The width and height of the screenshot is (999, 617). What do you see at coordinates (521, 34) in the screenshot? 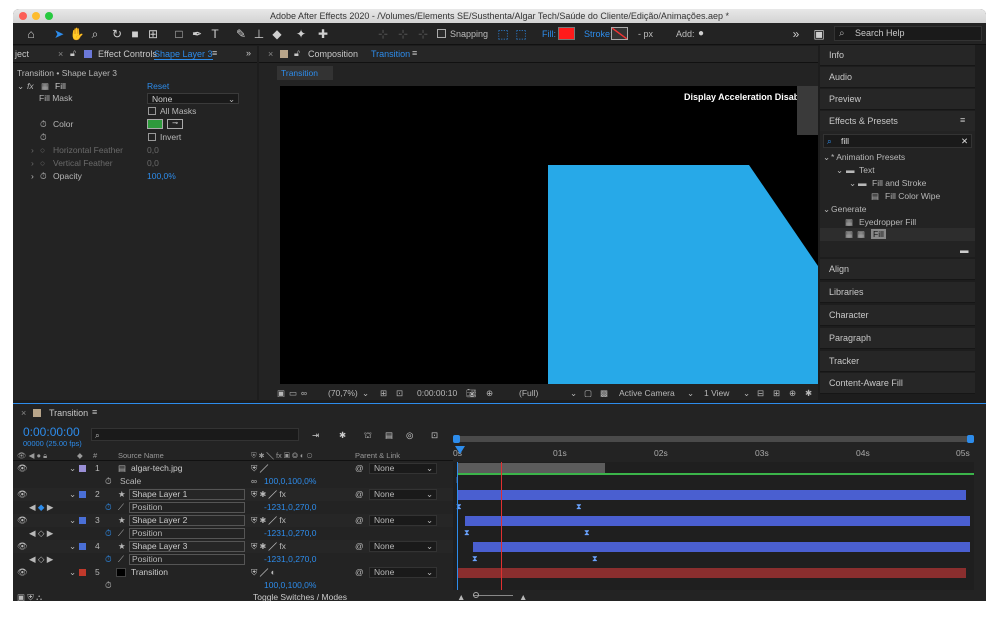
I see `snap-target-icon: ⬚` at bounding box center [521, 34].